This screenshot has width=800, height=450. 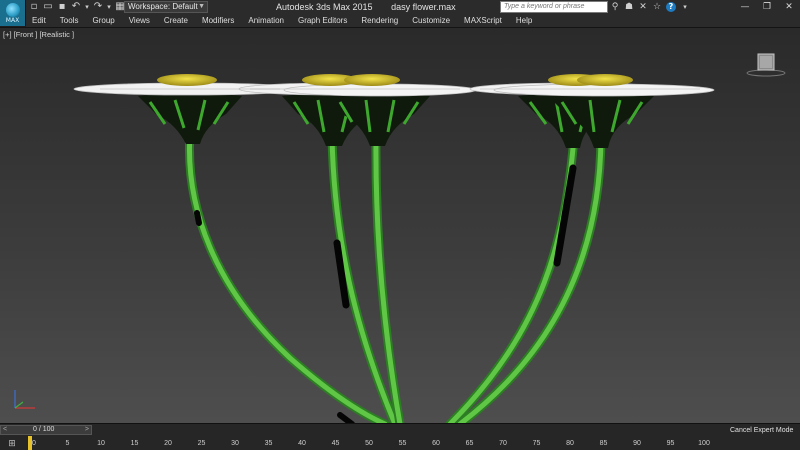 I want to click on menu-maxscript: MAXScript, so click(x=483, y=20).